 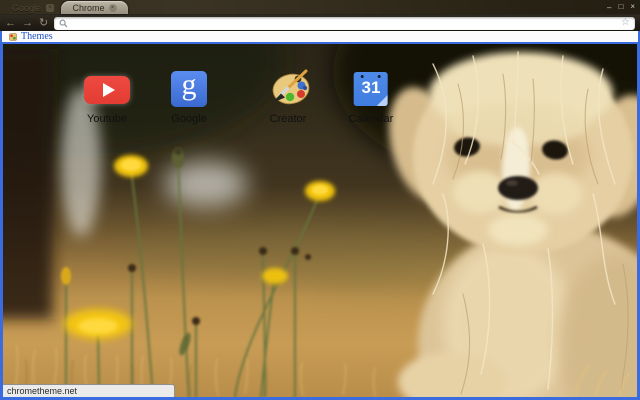 What do you see at coordinates (371, 119) in the screenshot?
I see `app-label: Calendar` at bounding box center [371, 119].